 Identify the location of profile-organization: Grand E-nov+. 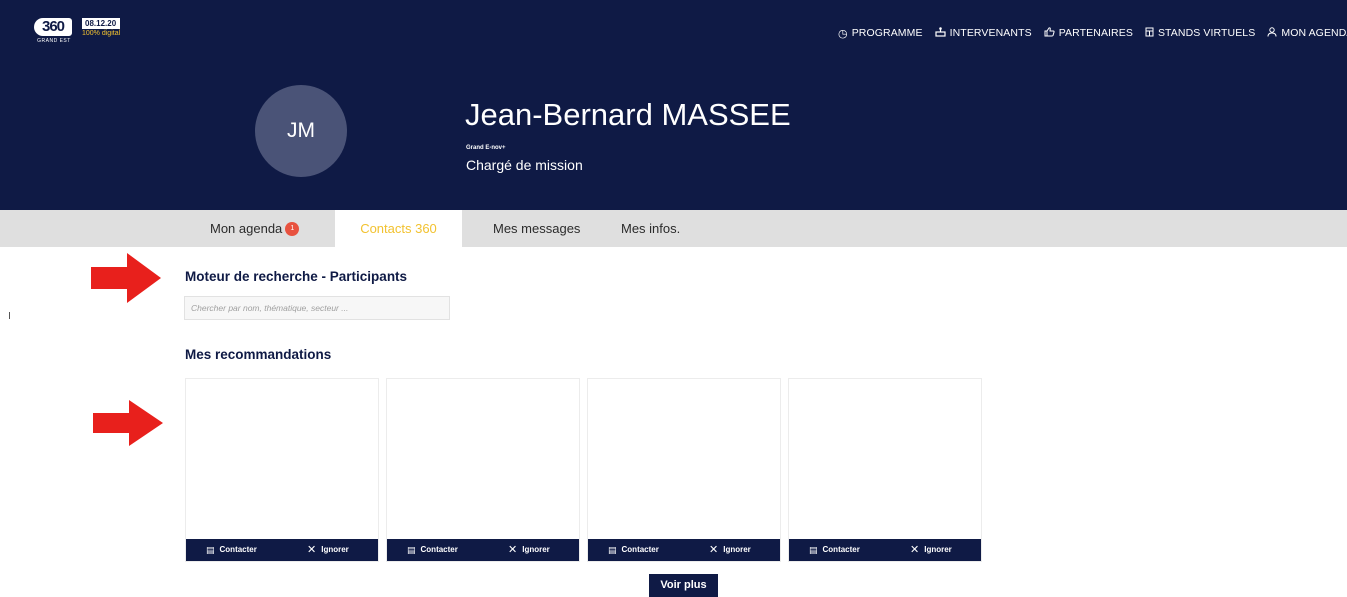
(486, 148).